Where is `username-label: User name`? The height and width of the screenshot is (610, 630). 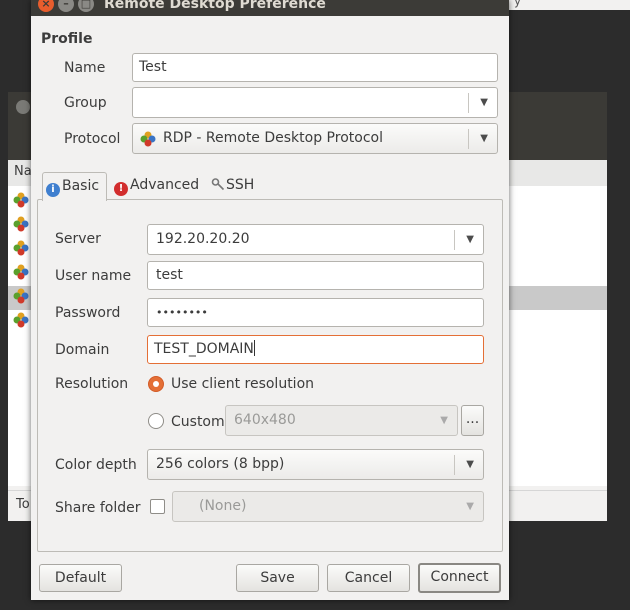 username-label: User name is located at coordinates (93, 276).